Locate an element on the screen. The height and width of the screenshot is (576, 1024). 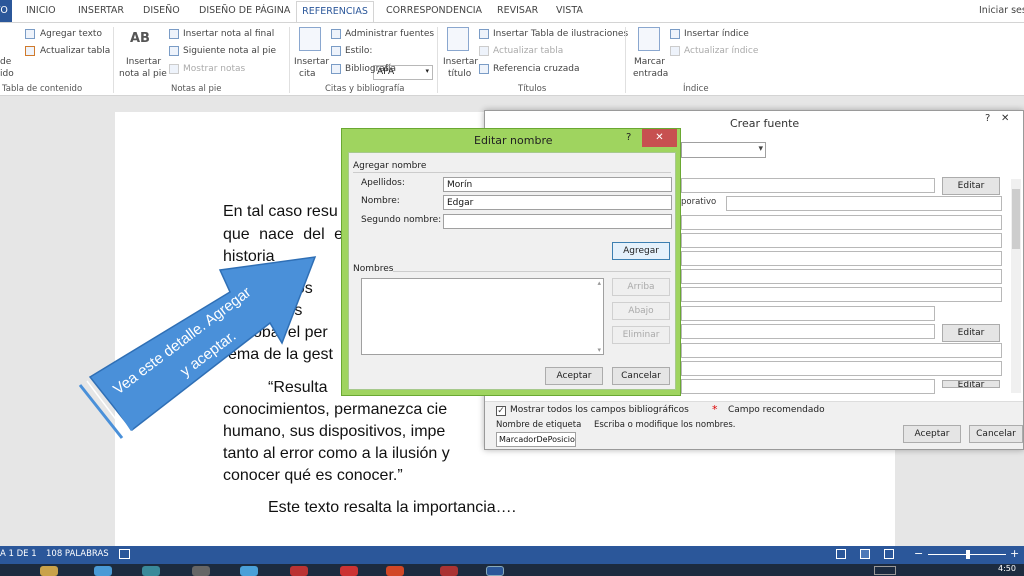
web-layout-icon is located at coordinates (889, 554).